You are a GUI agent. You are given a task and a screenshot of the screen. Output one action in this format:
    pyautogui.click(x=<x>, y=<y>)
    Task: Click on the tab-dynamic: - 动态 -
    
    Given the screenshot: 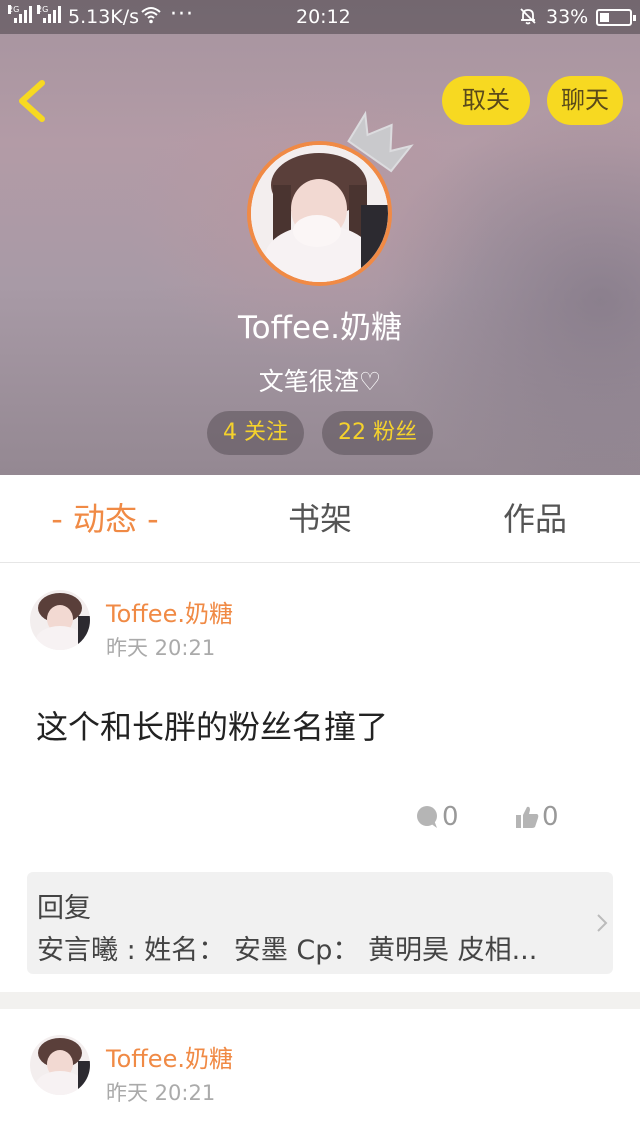 What is the action you would take?
    pyautogui.click(x=105, y=519)
    